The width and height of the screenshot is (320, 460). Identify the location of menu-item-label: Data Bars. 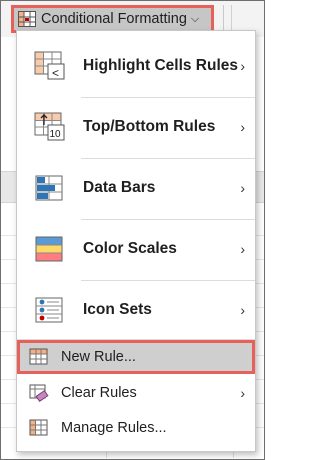
(119, 187).